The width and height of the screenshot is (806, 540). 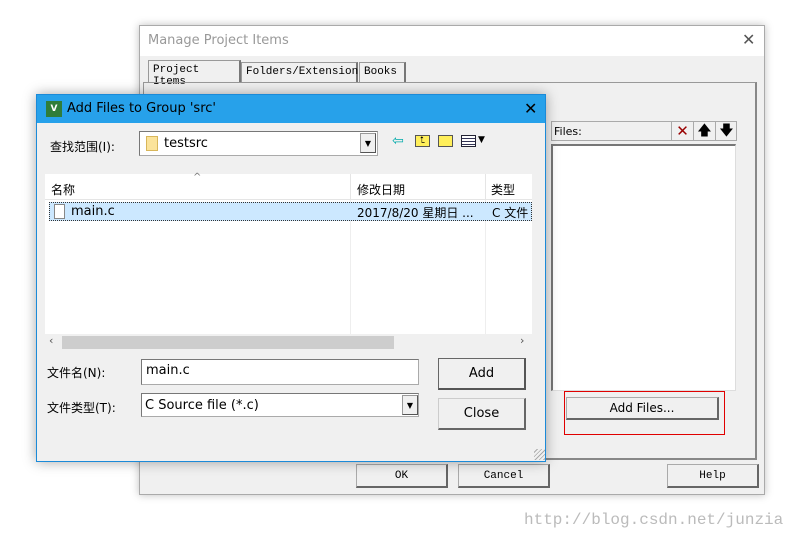 What do you see at coordinates (76, 373) in the screenshot?
I see `filename-label: 文件名(N):` at bounding box center [76, 373].